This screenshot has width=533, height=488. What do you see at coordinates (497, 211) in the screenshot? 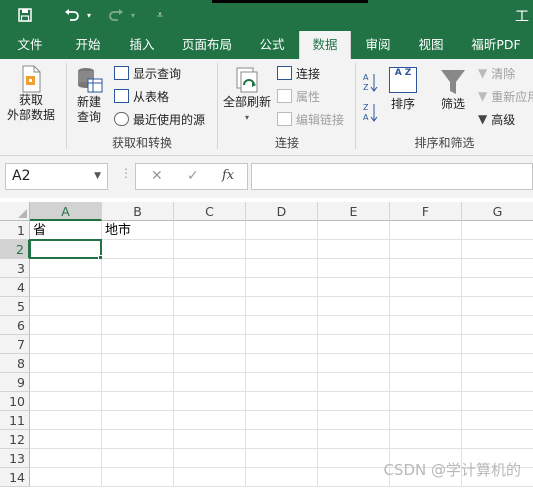
I see `column-header-g: G` at bounding box center [497, 211].